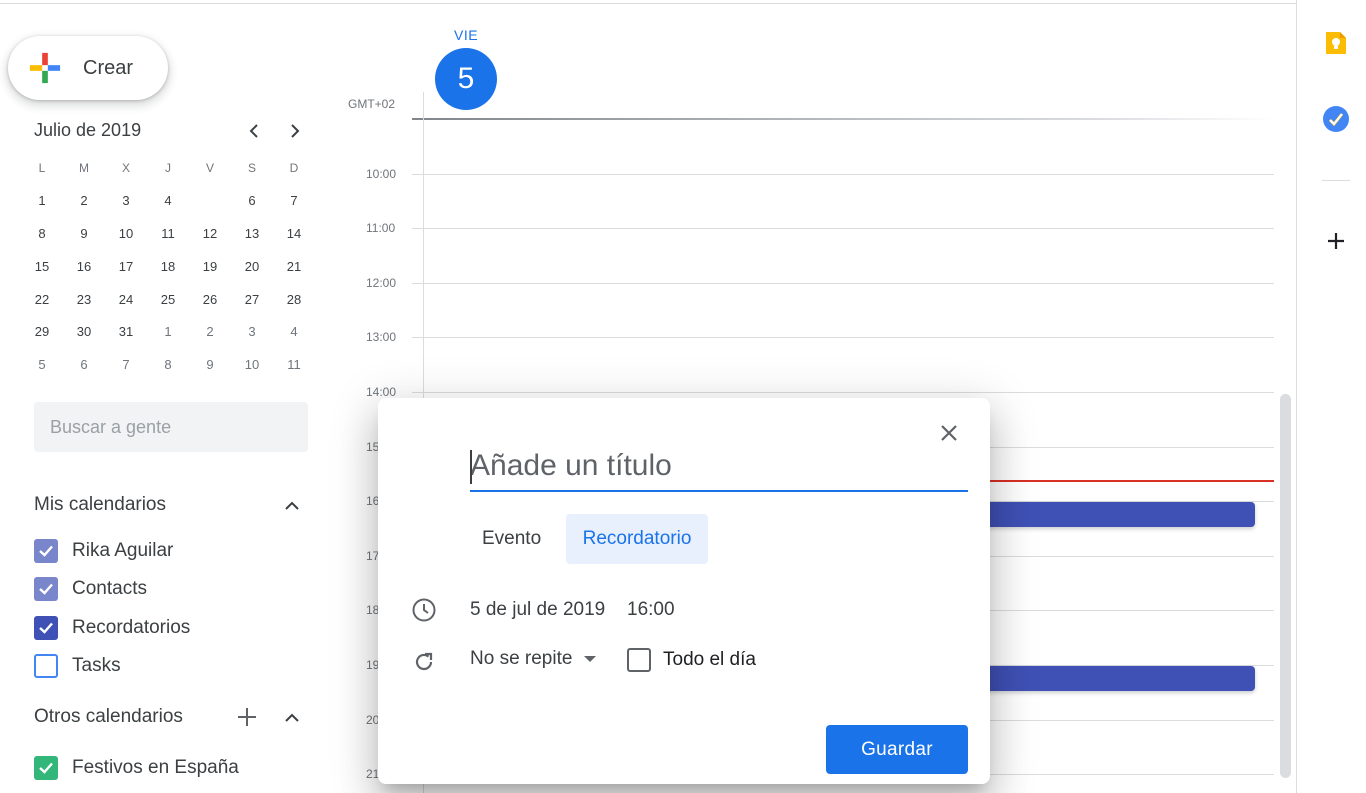 This screenshot has width=1366, height=793. I want to click on mini-calendar-day: 17, so click(126, 267).